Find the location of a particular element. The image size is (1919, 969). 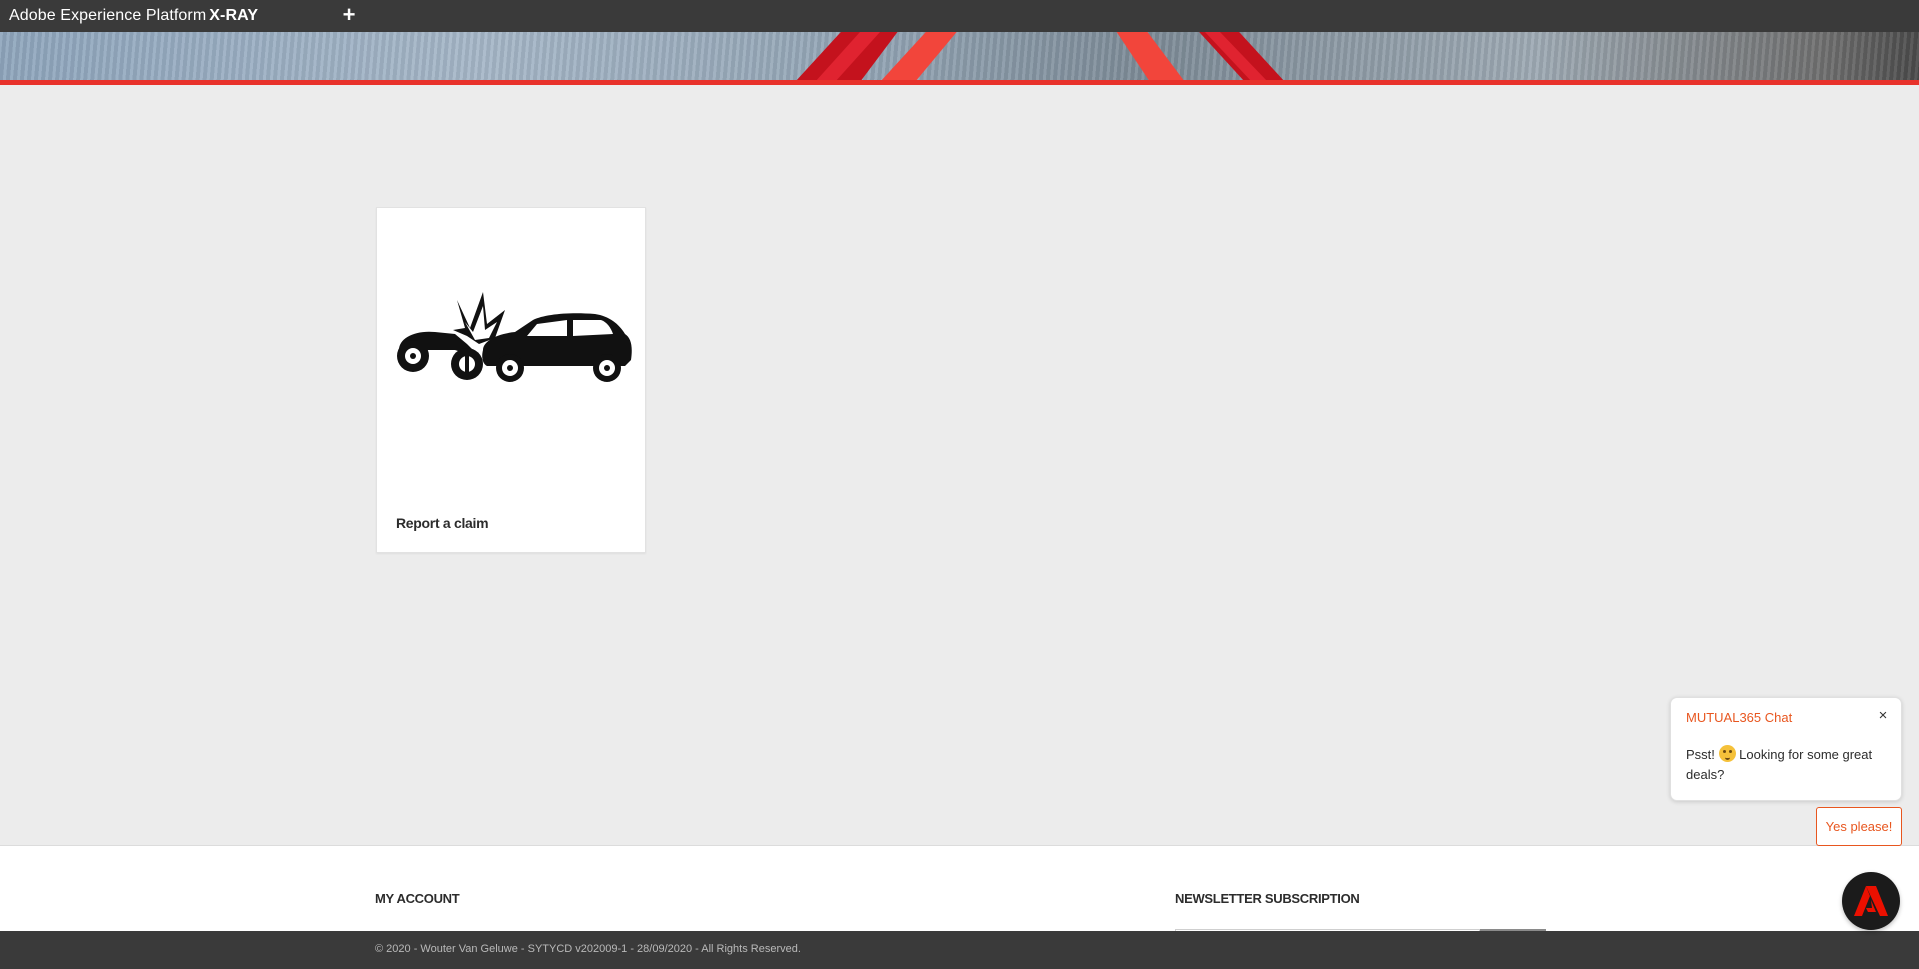

xray-title: Adobe Experience Platform X-RAY is located at coordinates (133, 16).